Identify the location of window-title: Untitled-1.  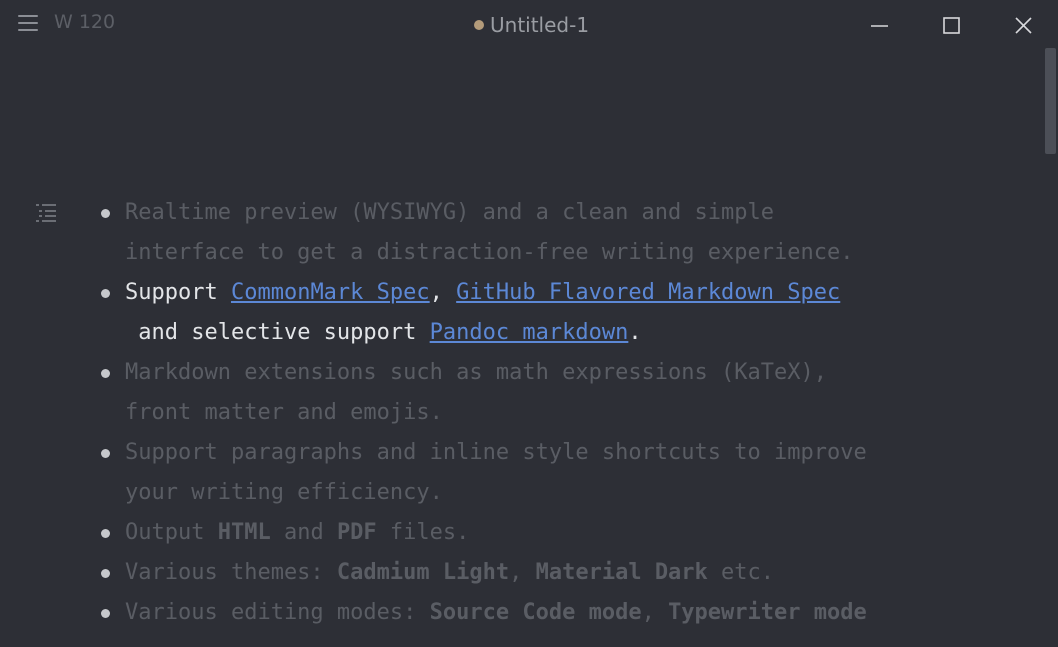
(531, 25).